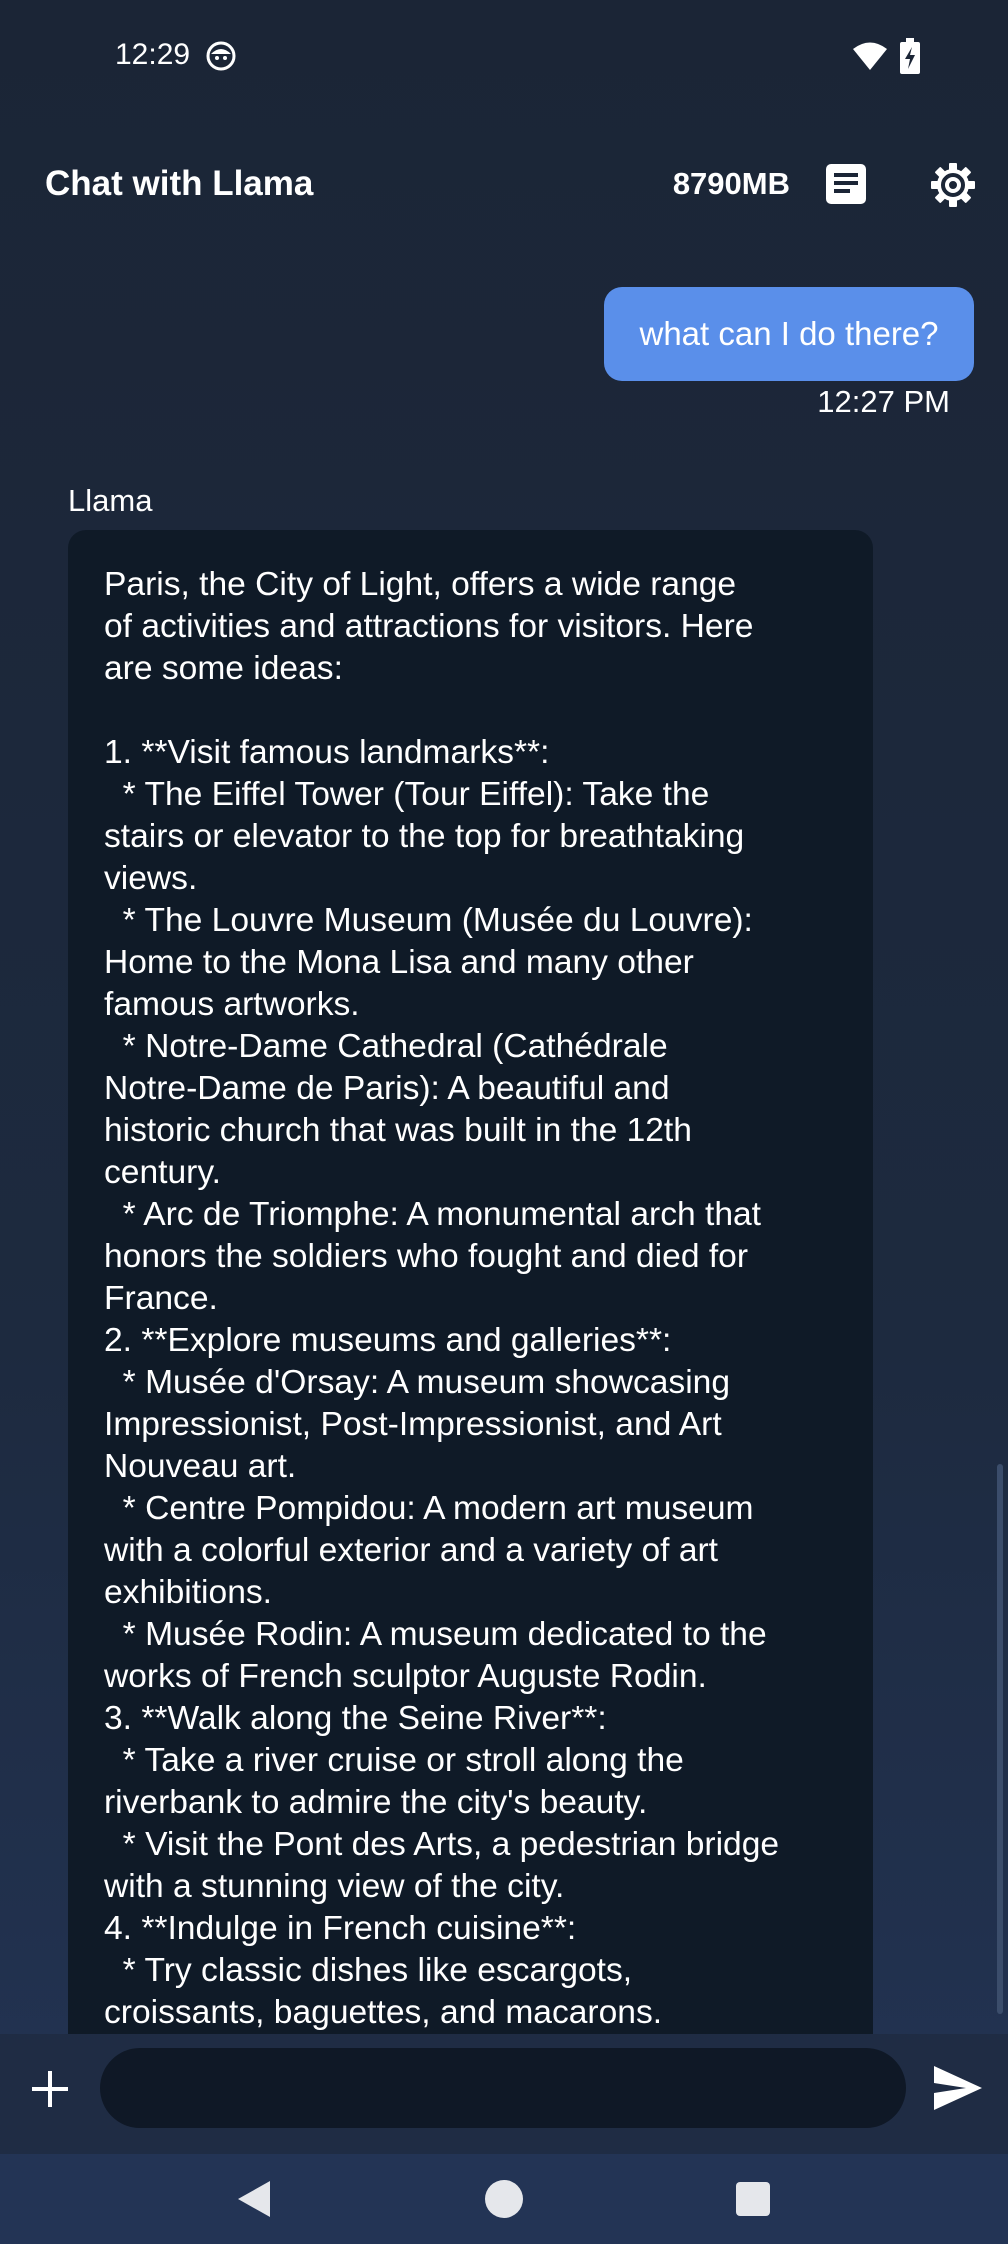 Image resolution: width=1008 pixels, height=2244 pixels. Describe the element at coordinates (846, 184) in the screenshot. I see `document-icon` at that location.